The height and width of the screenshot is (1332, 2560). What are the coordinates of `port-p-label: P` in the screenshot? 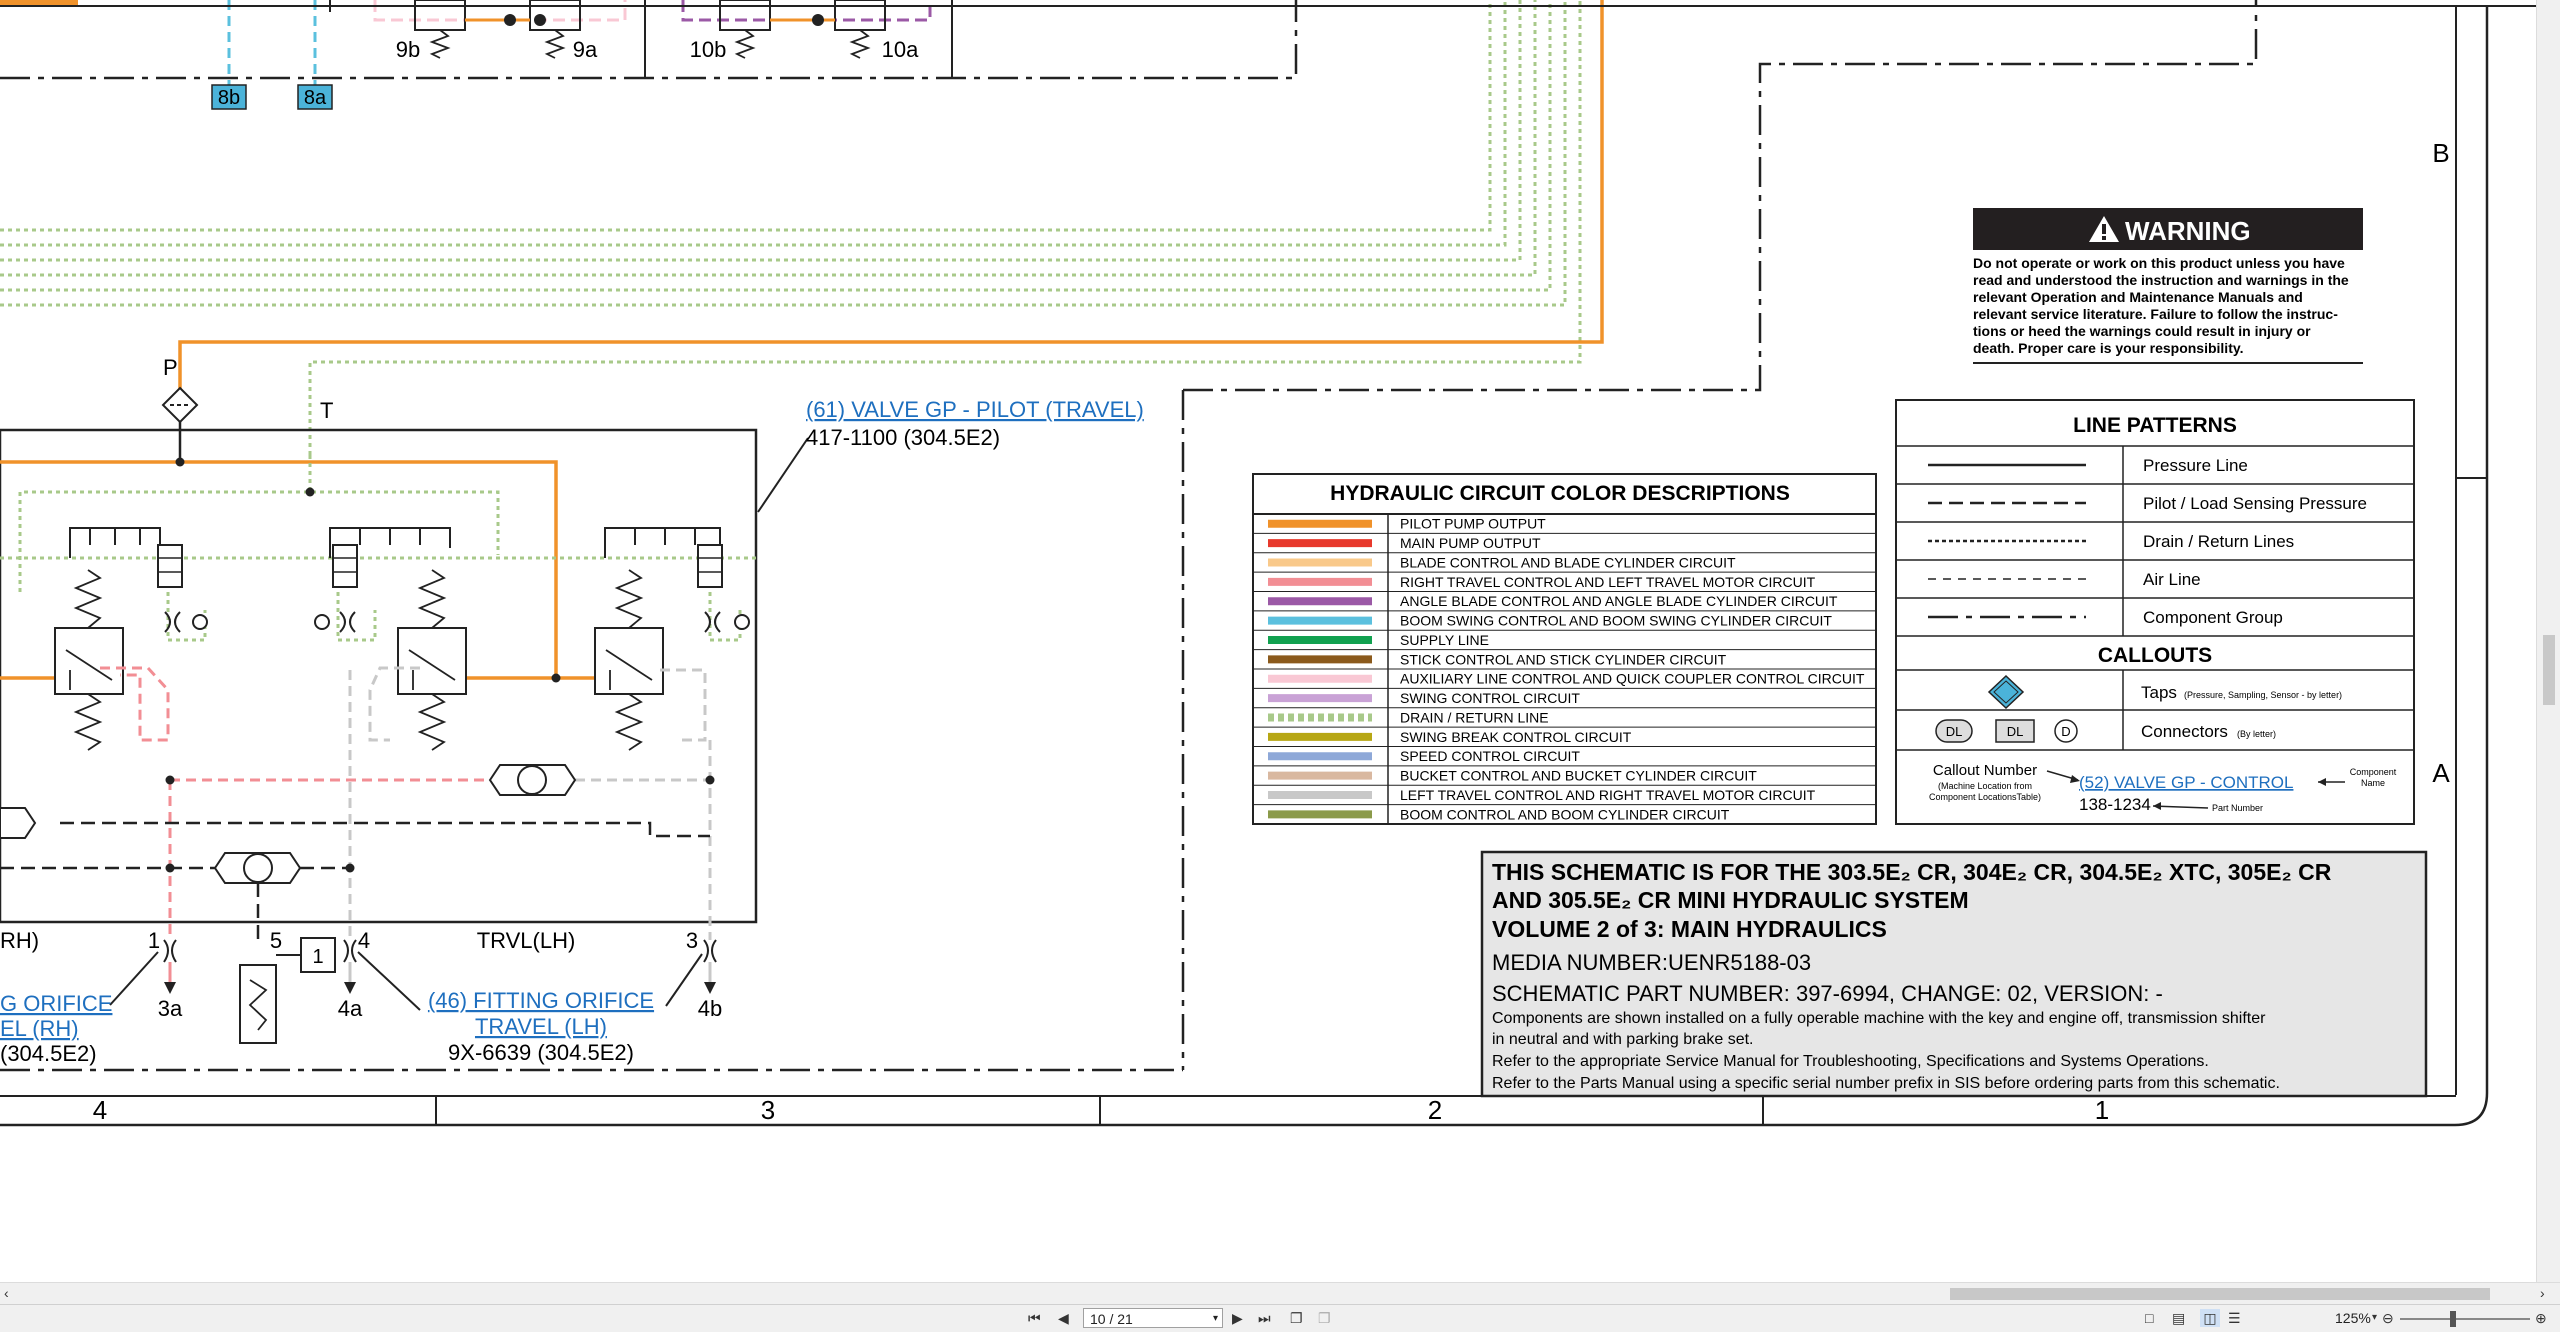 It's located at (170, 367).